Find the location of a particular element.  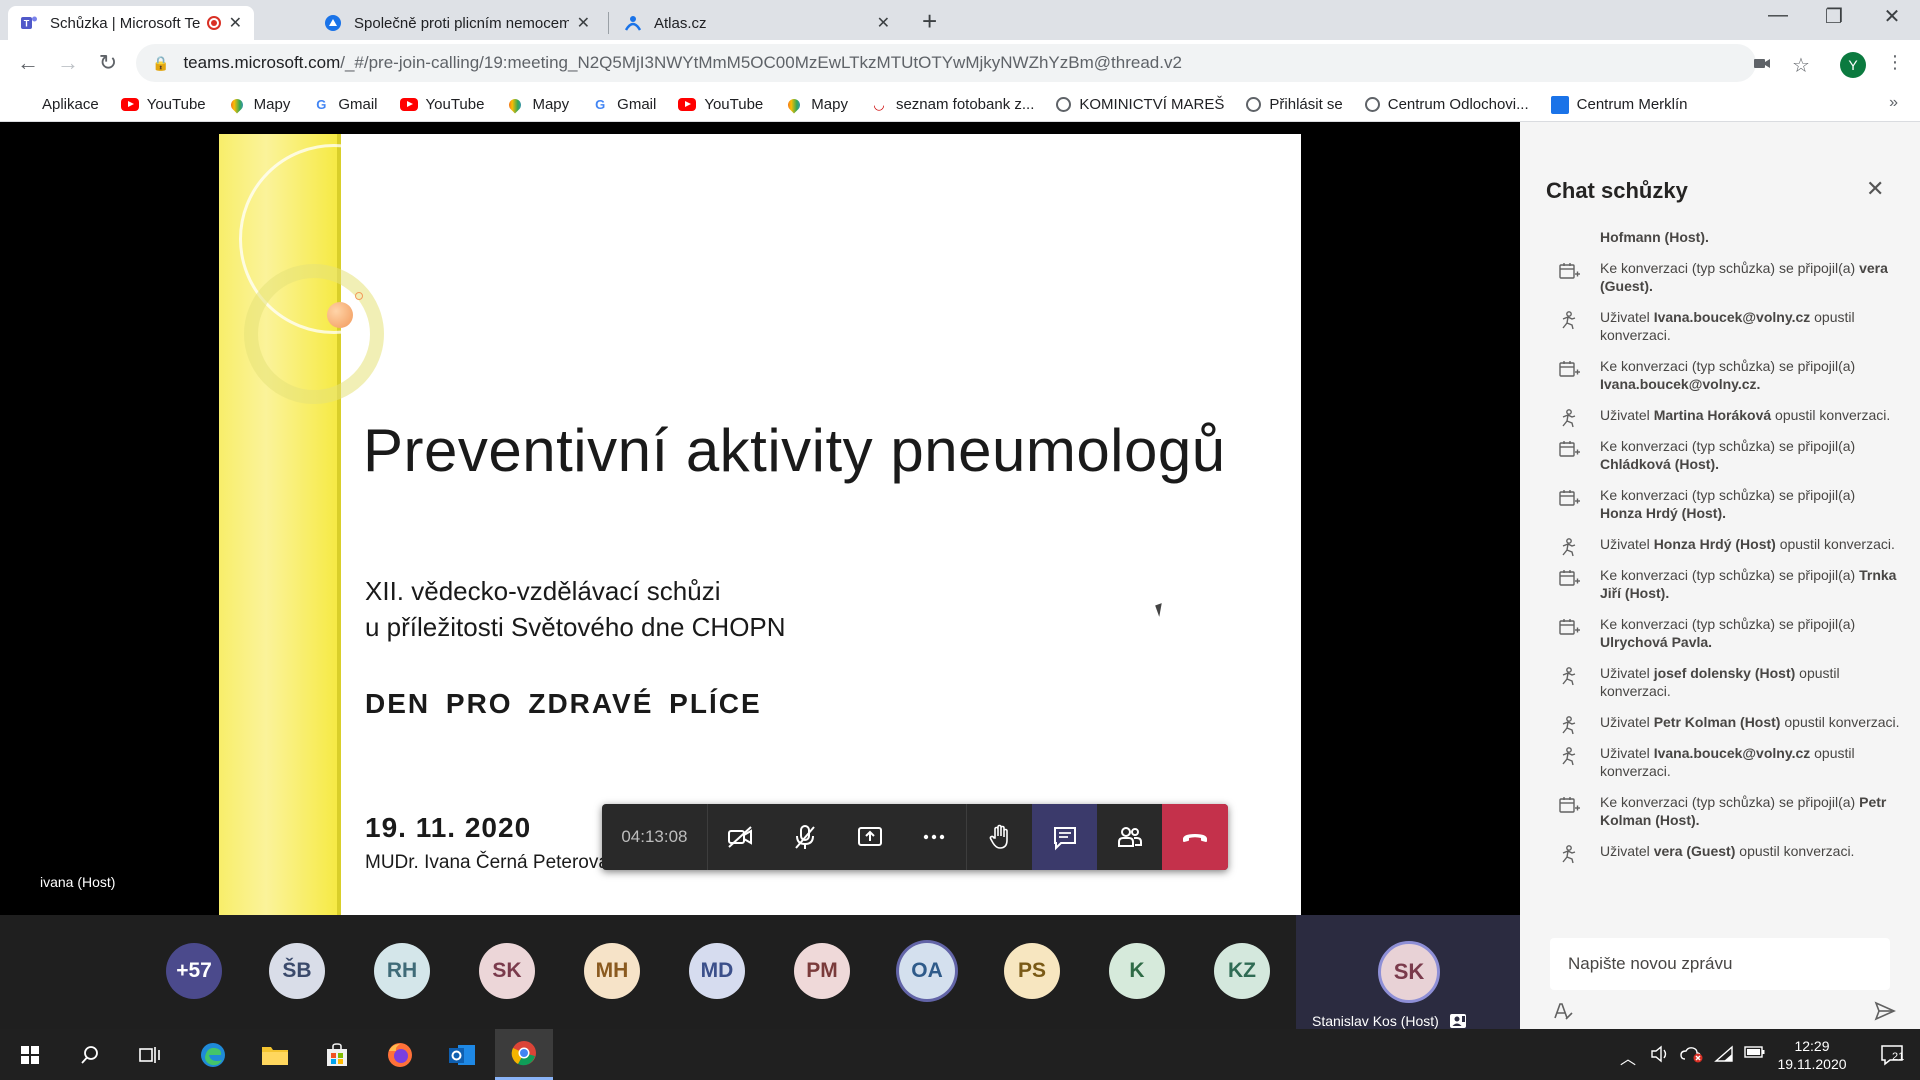

participant-avatar: SK is located at coordinates (507, 971).